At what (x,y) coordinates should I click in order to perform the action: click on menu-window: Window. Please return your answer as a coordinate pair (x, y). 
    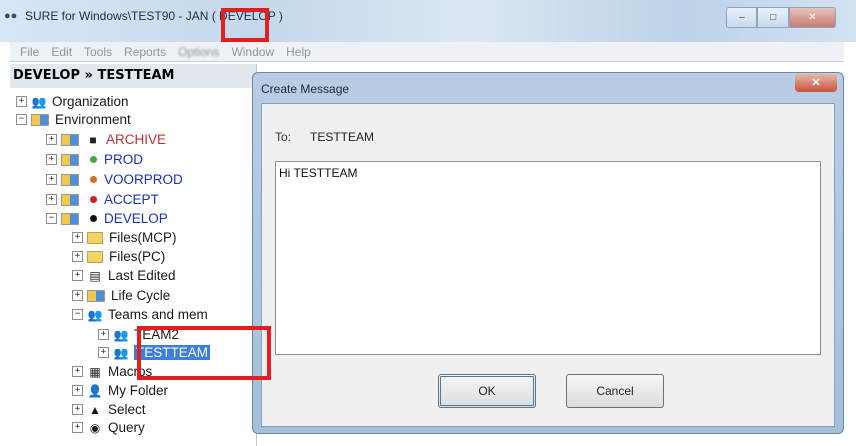
    Looking at the image, I should click on (252, 52).